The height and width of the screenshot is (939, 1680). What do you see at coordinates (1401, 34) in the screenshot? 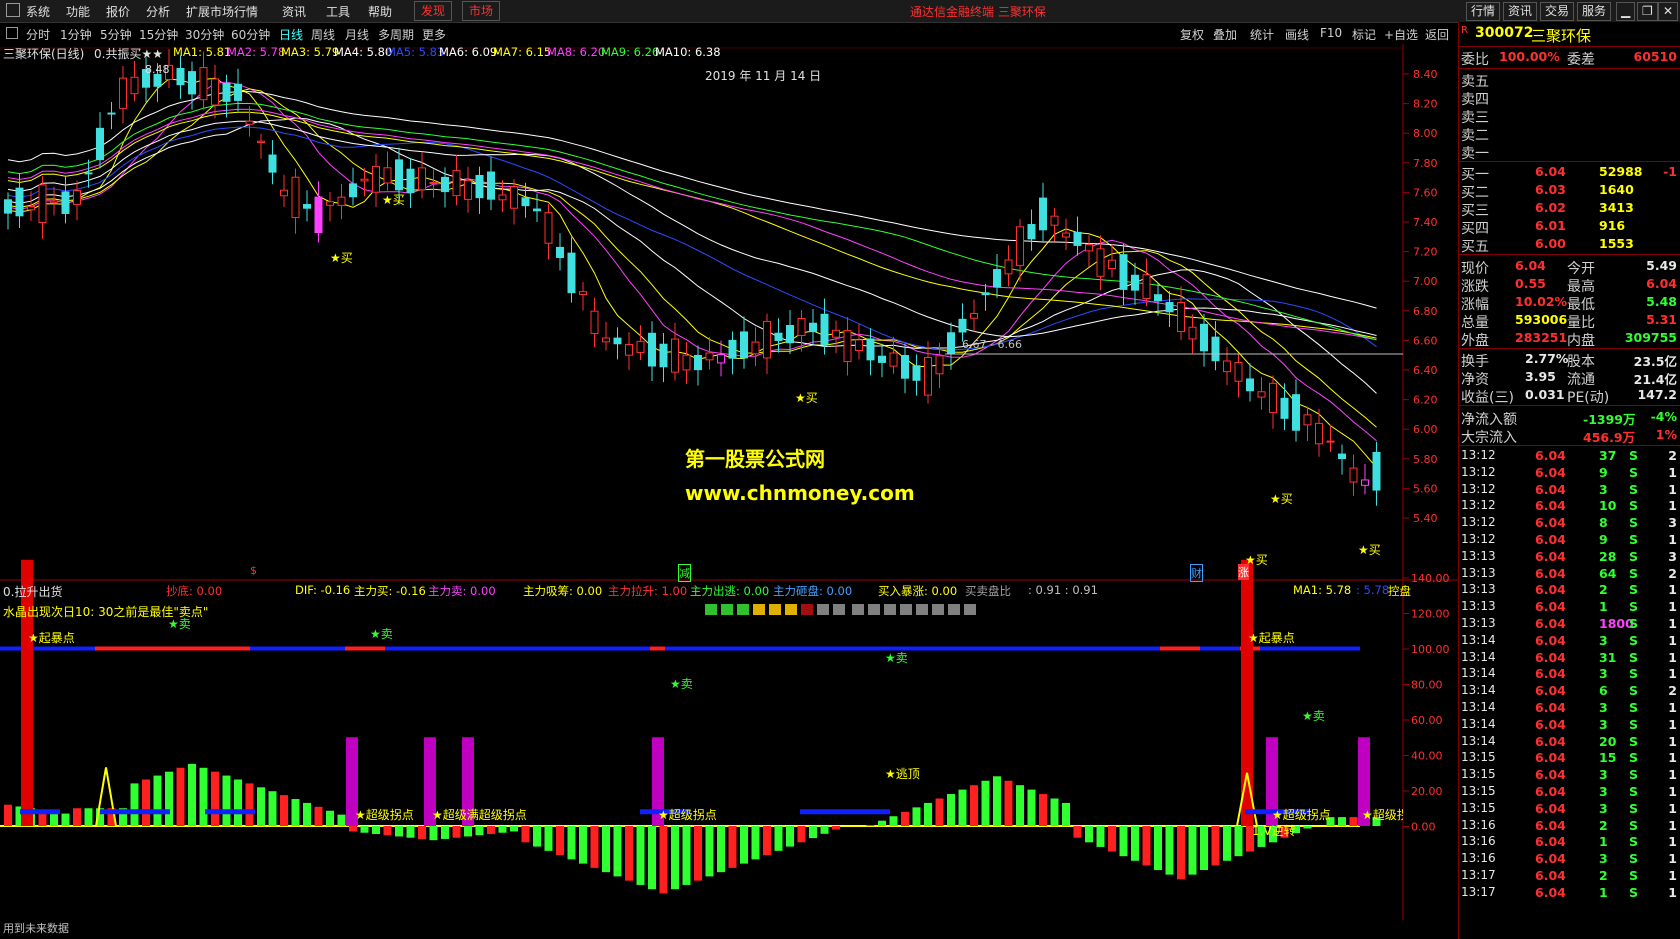
I see `toolbar-add-favorite: +自选` at bounding box center [1401, 34].